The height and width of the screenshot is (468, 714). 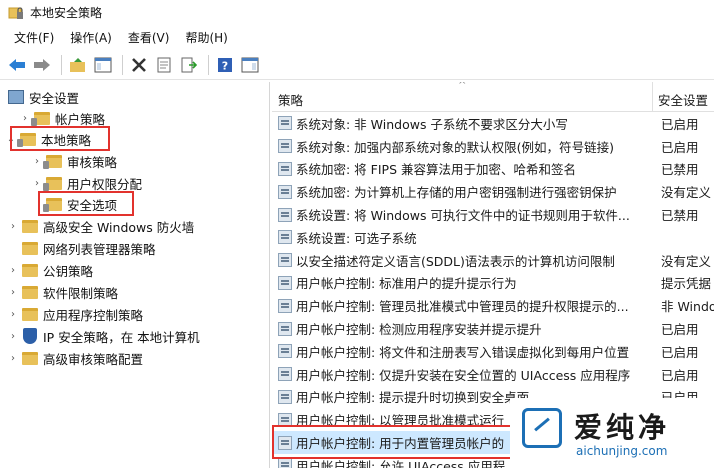 What do you see at coordinates (652, 97) in the screenshot?
I see `column-divider` at bounding box center [652, 97].